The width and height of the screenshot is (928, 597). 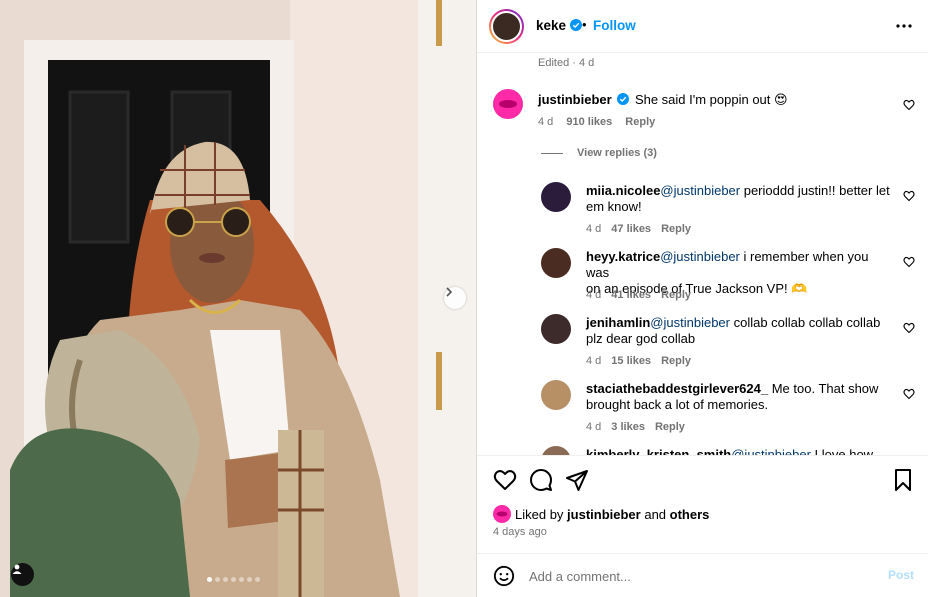 What do you see at coordinates (551, 25) in the screenshot?
I see `author-username: keke` at bounding box center [551, 25].